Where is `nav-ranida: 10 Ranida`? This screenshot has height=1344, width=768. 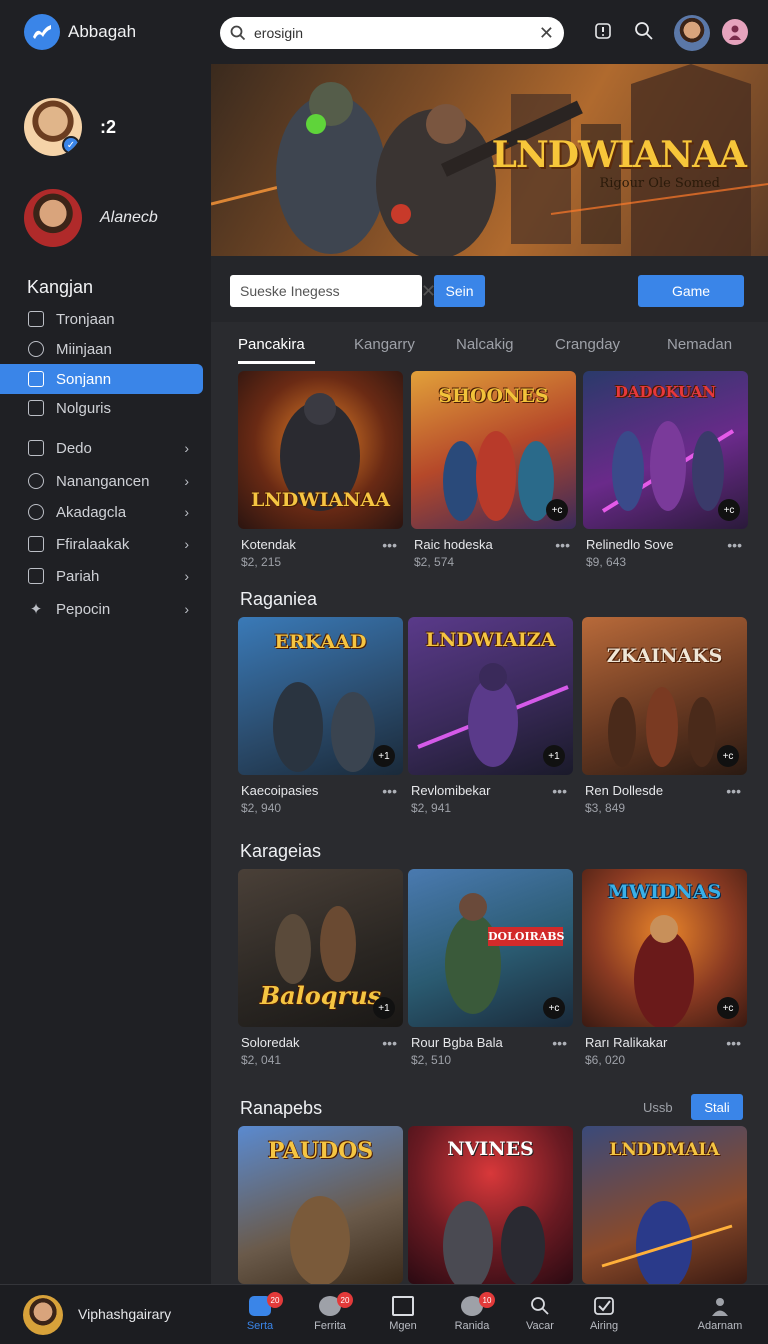 nav-ranida: 10 Ranida is located at coordinates (472, 1312).